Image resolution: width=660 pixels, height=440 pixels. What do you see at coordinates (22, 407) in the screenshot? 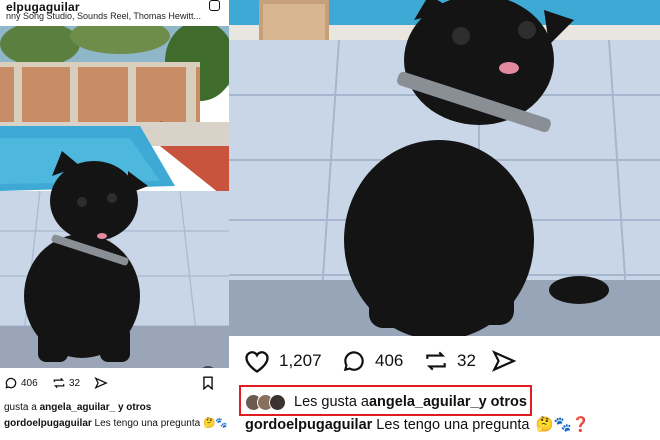
I see `liked-by-prefix: gusta a` at bounding box center [22, 407].